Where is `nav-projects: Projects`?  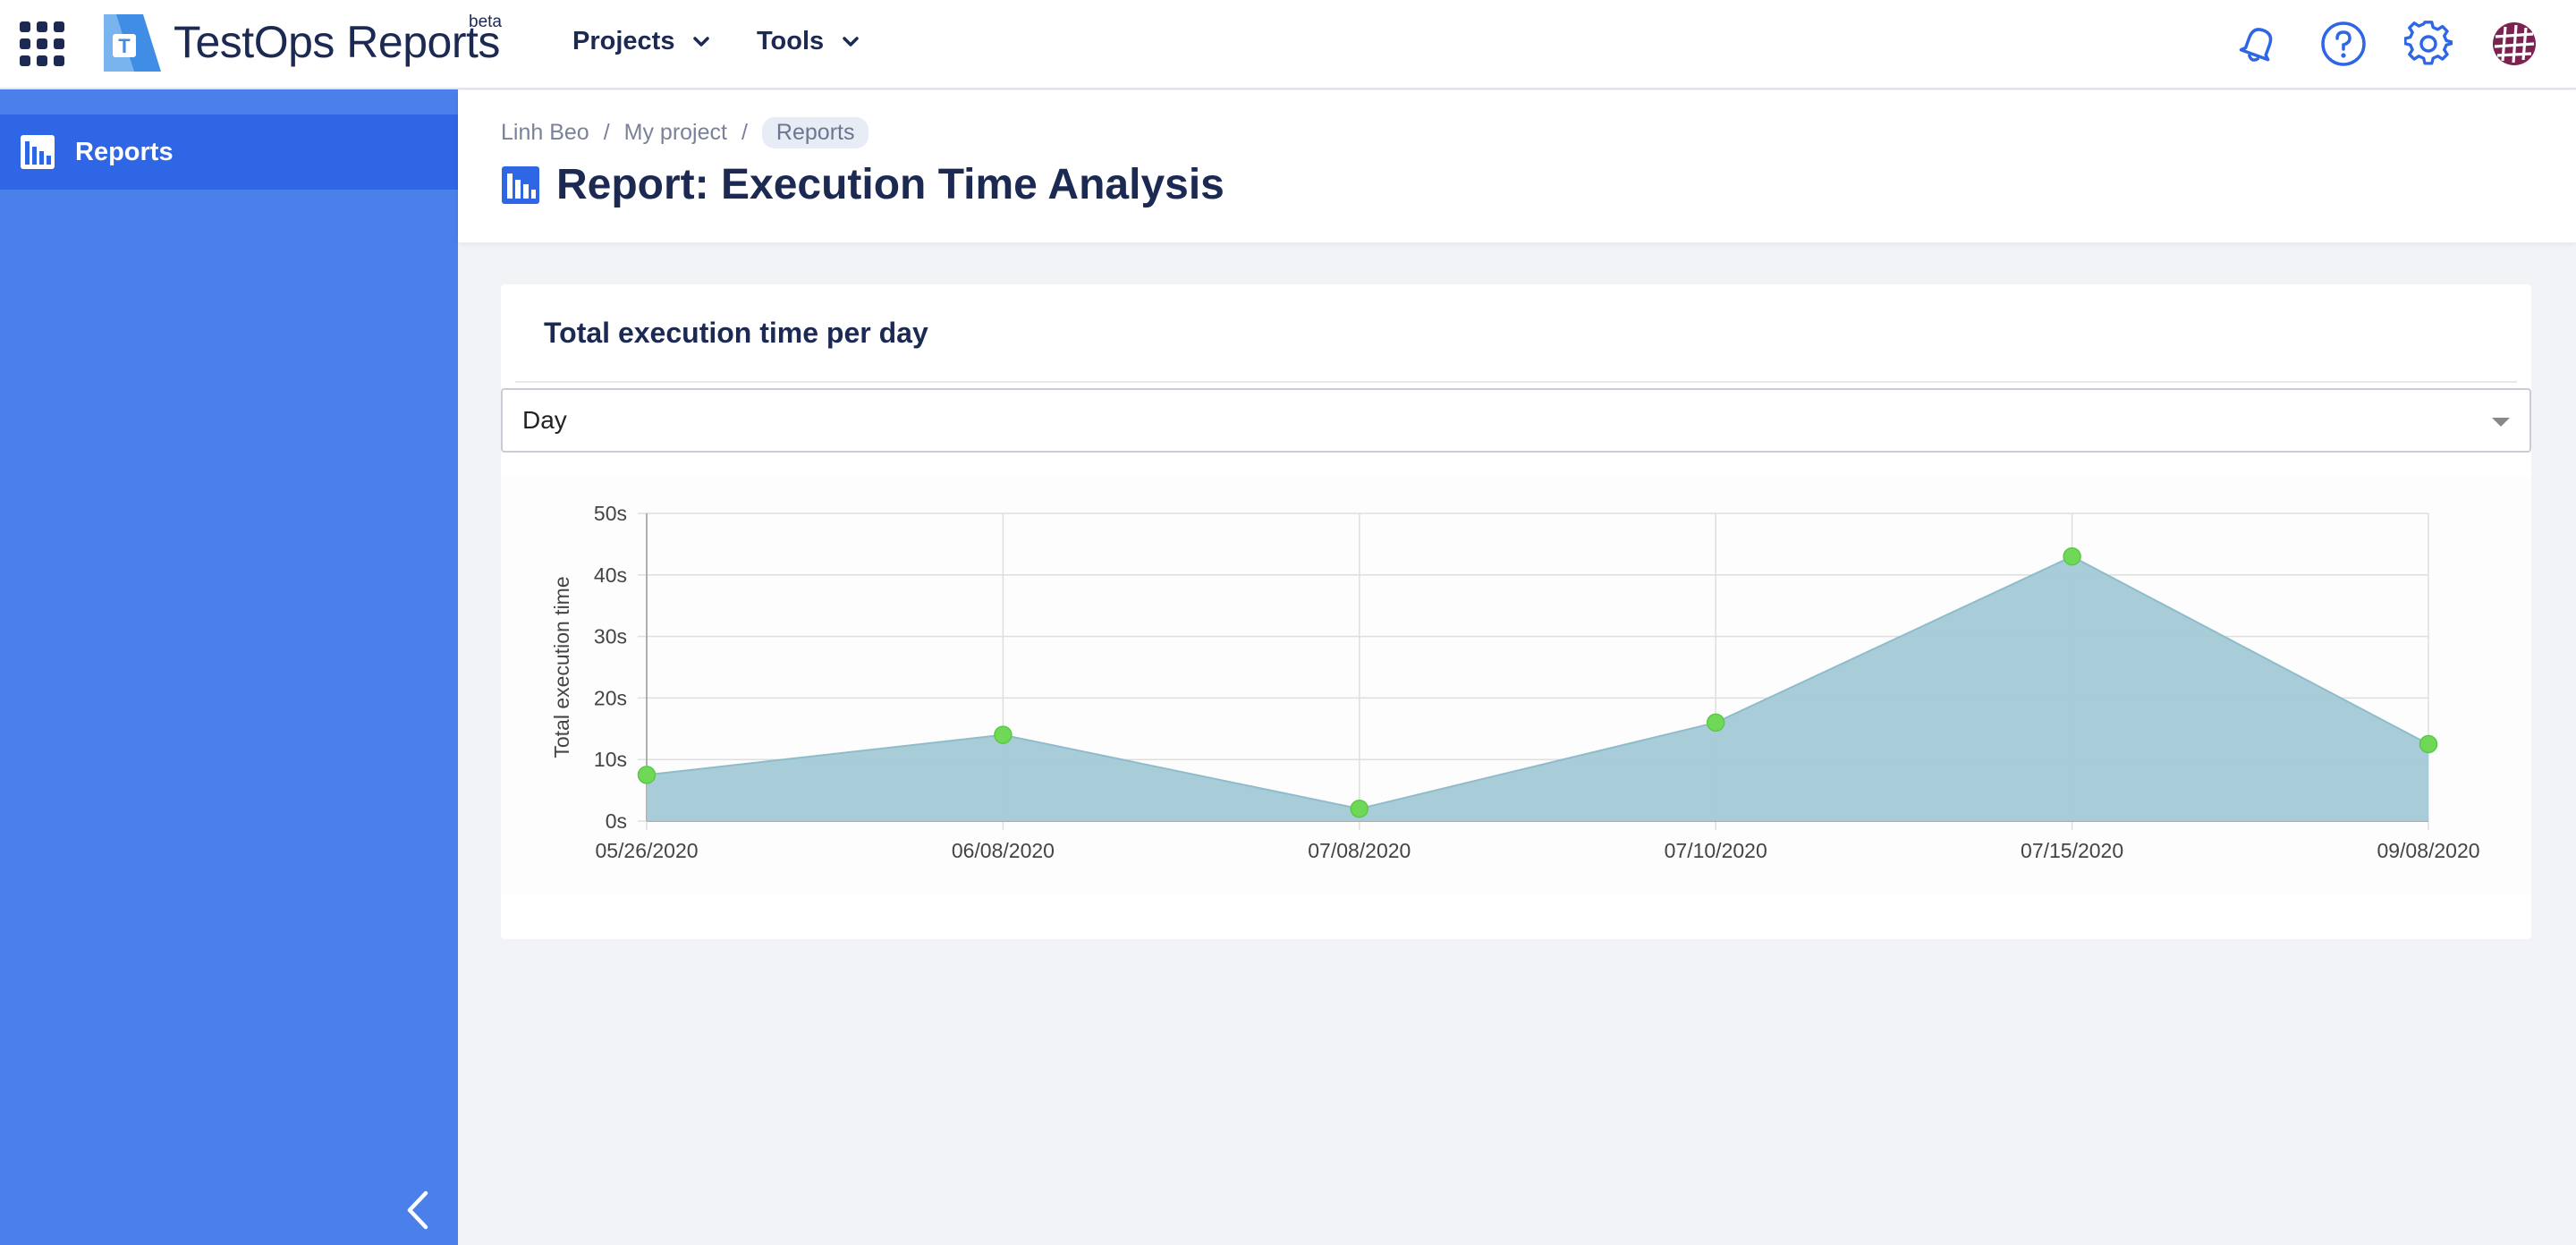
nav-projects: Projects is located at coordinates (641, 42).